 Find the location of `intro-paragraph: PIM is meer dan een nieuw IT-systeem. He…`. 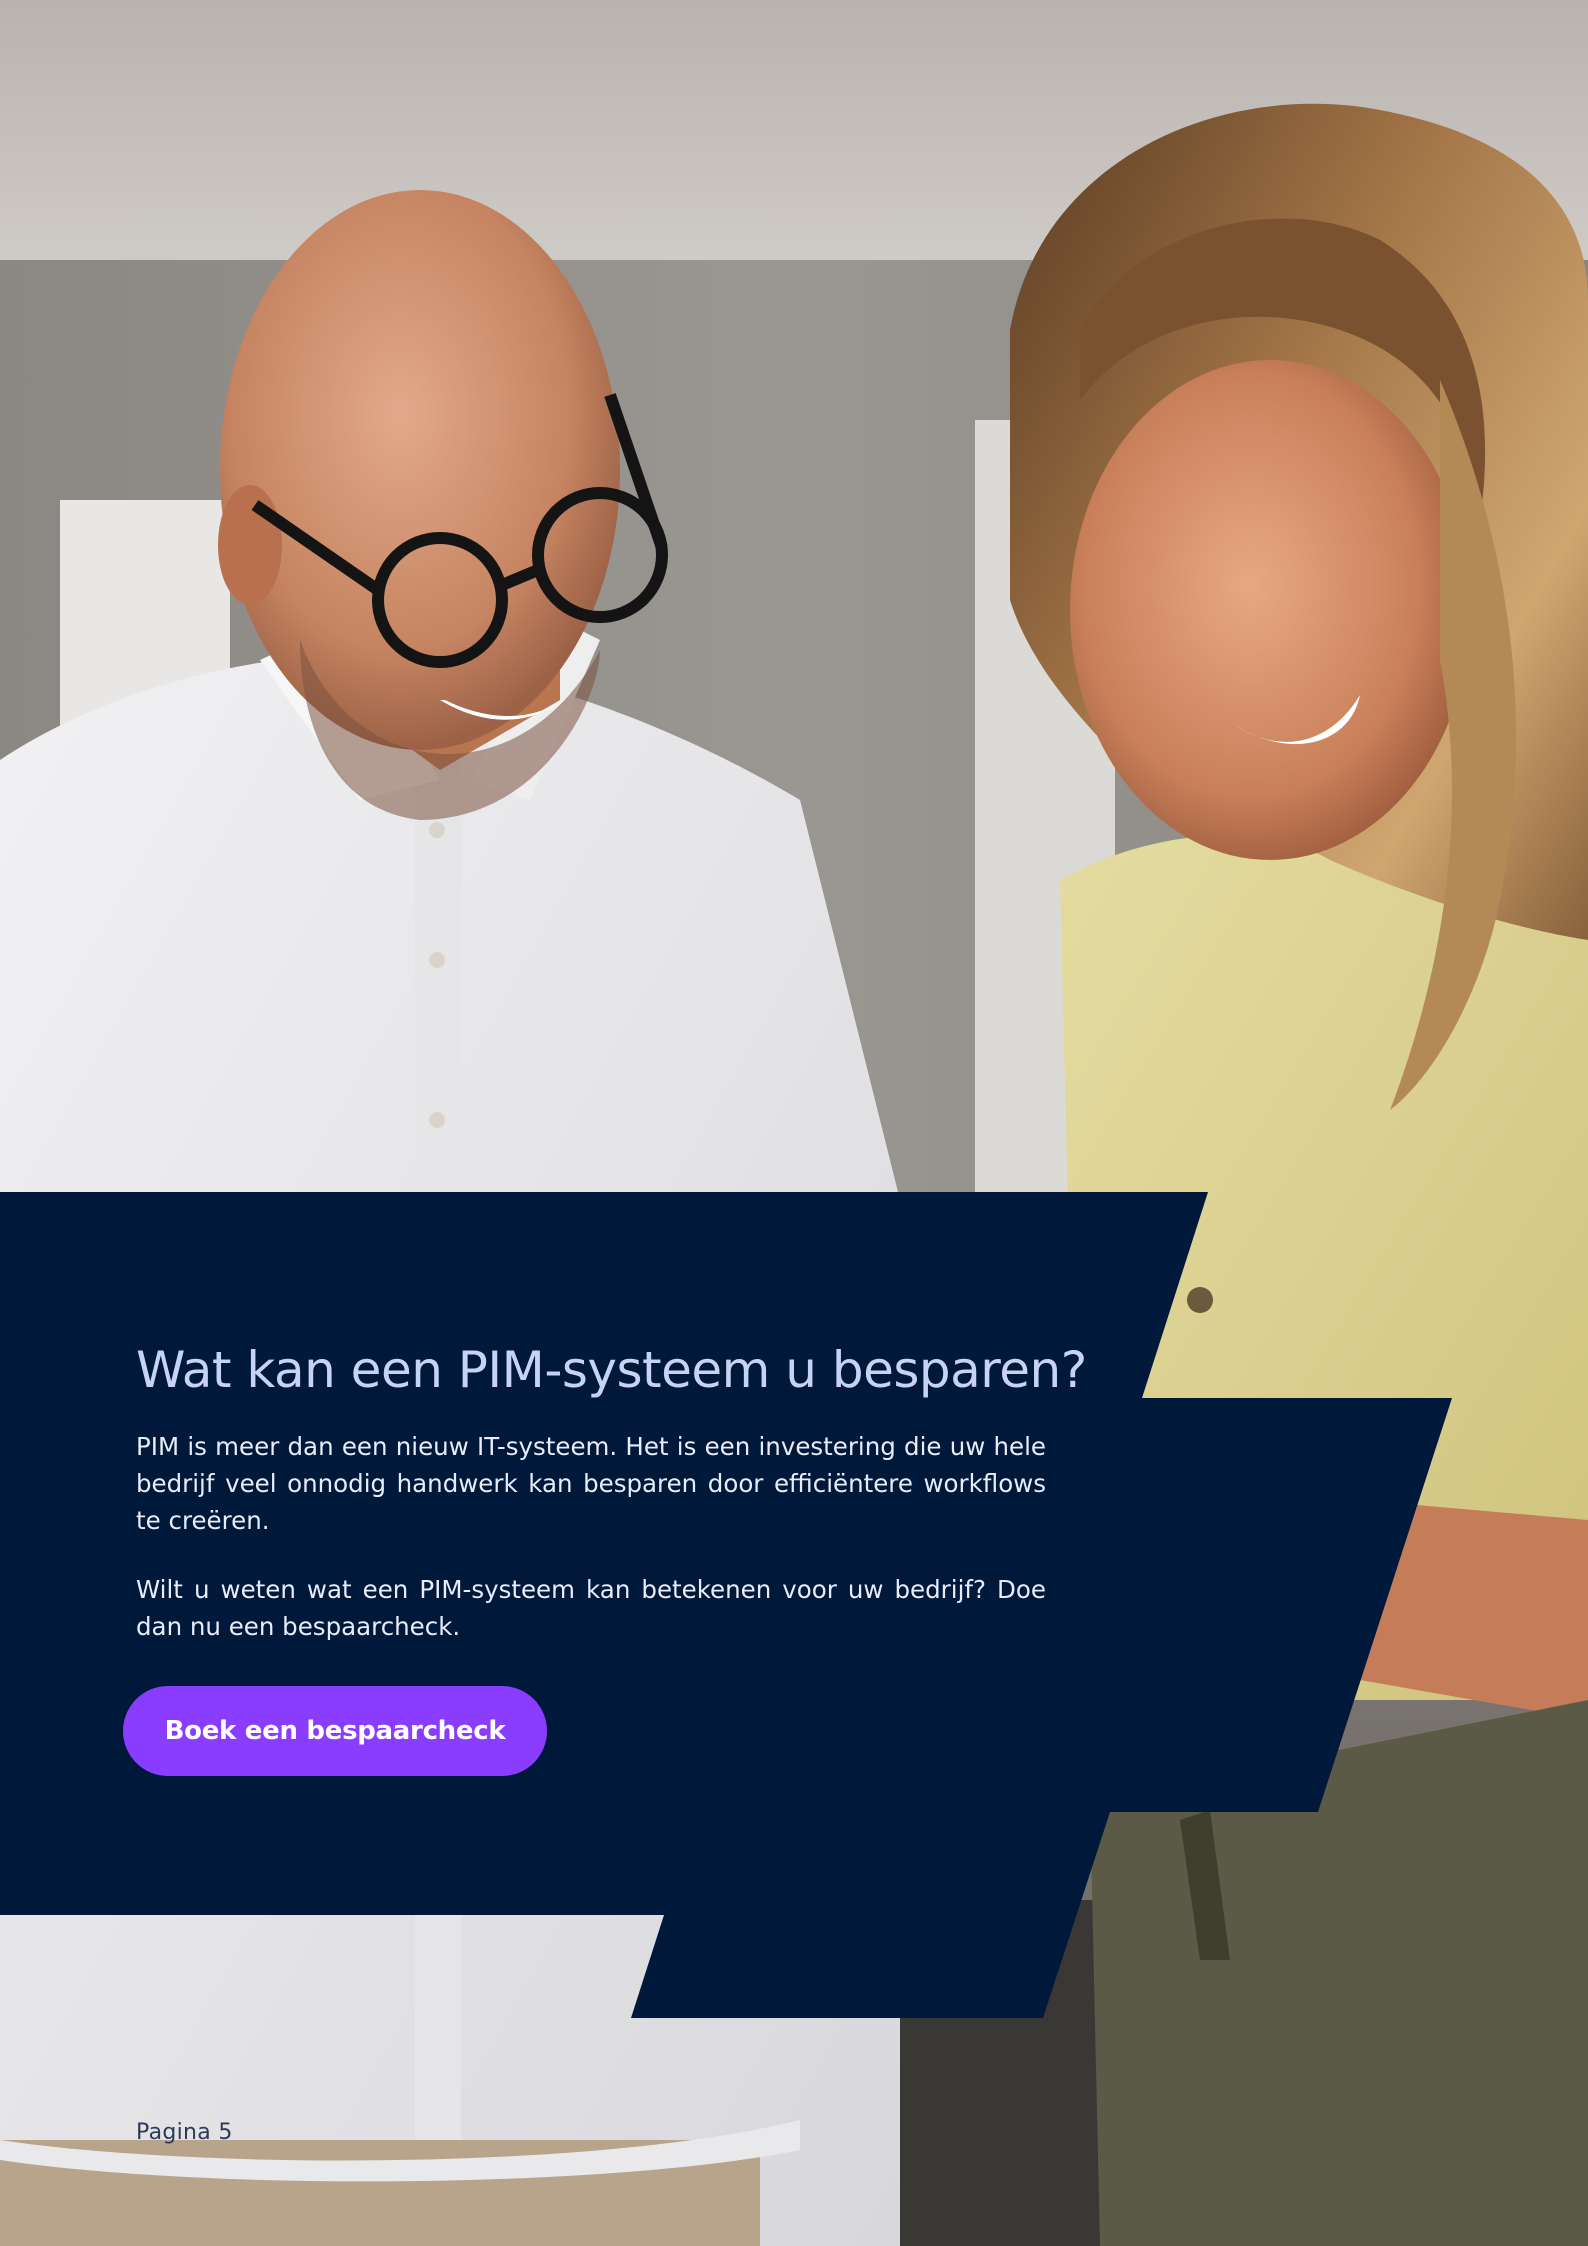

intro-paragraph: PIM is meer dan een nieuw IT-systeem. He… is located at coordinates (591, 1483).